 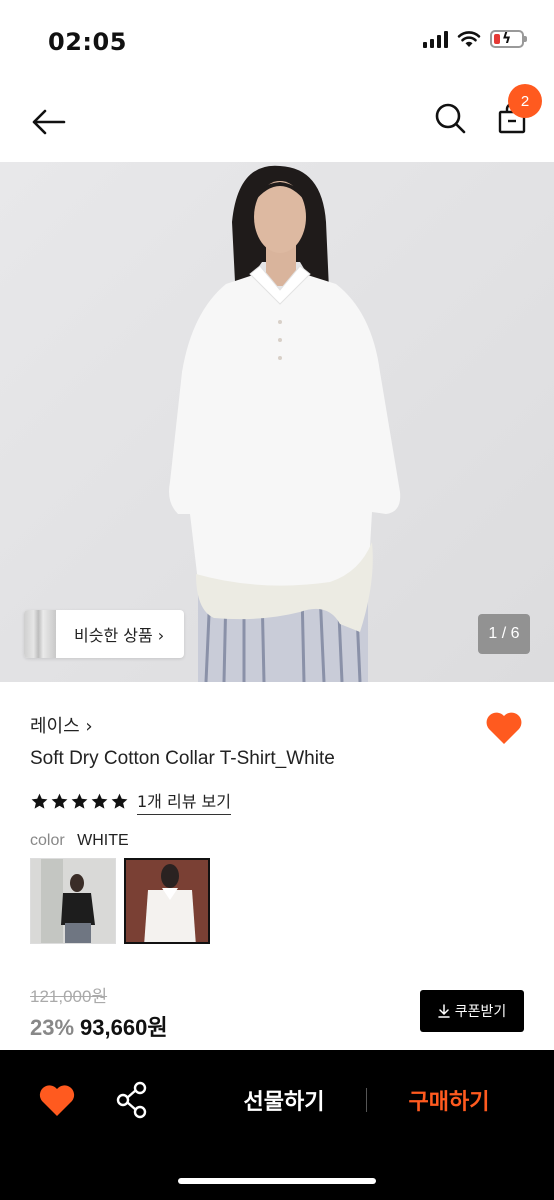 I want to click on similar-products-thumbnail, so click(x=40, y=634).